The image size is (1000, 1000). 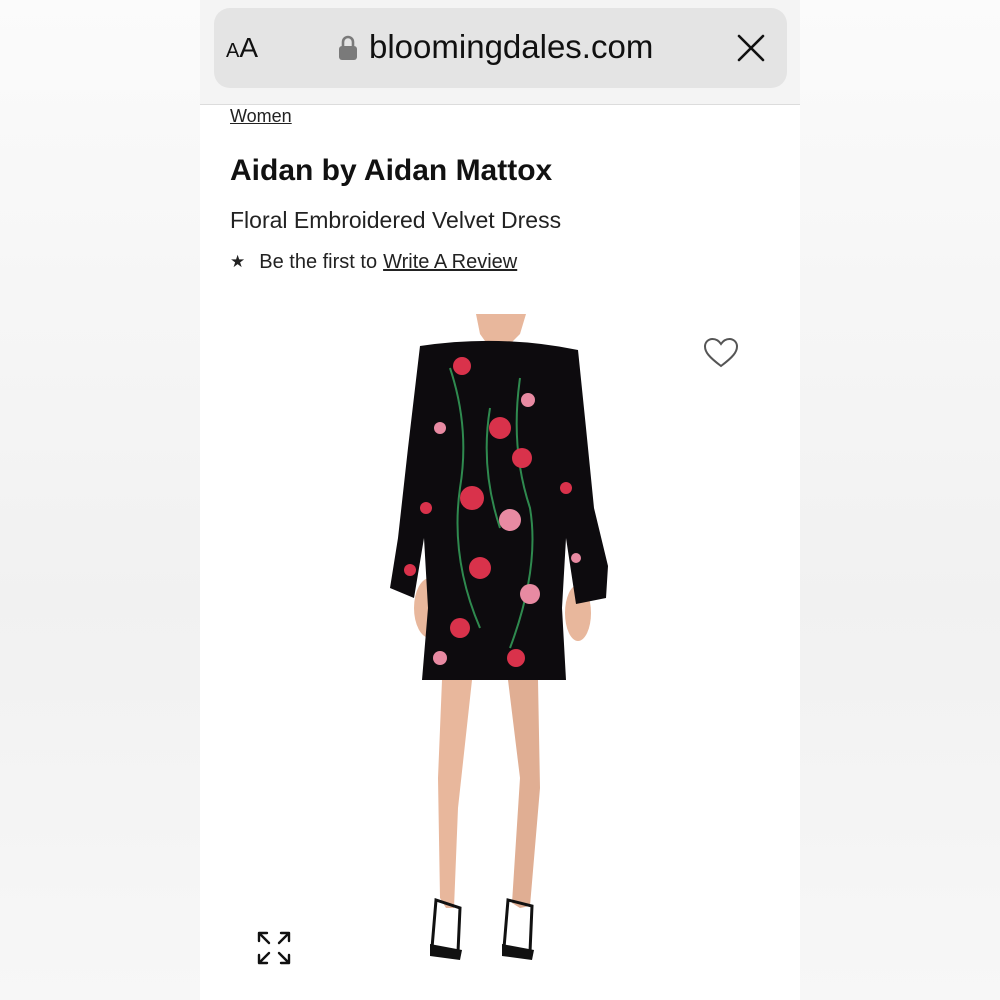 What do you see at coordinates (348, 47) in the screenshot?
I see `lock-icon` at bounding box center [348, 47].